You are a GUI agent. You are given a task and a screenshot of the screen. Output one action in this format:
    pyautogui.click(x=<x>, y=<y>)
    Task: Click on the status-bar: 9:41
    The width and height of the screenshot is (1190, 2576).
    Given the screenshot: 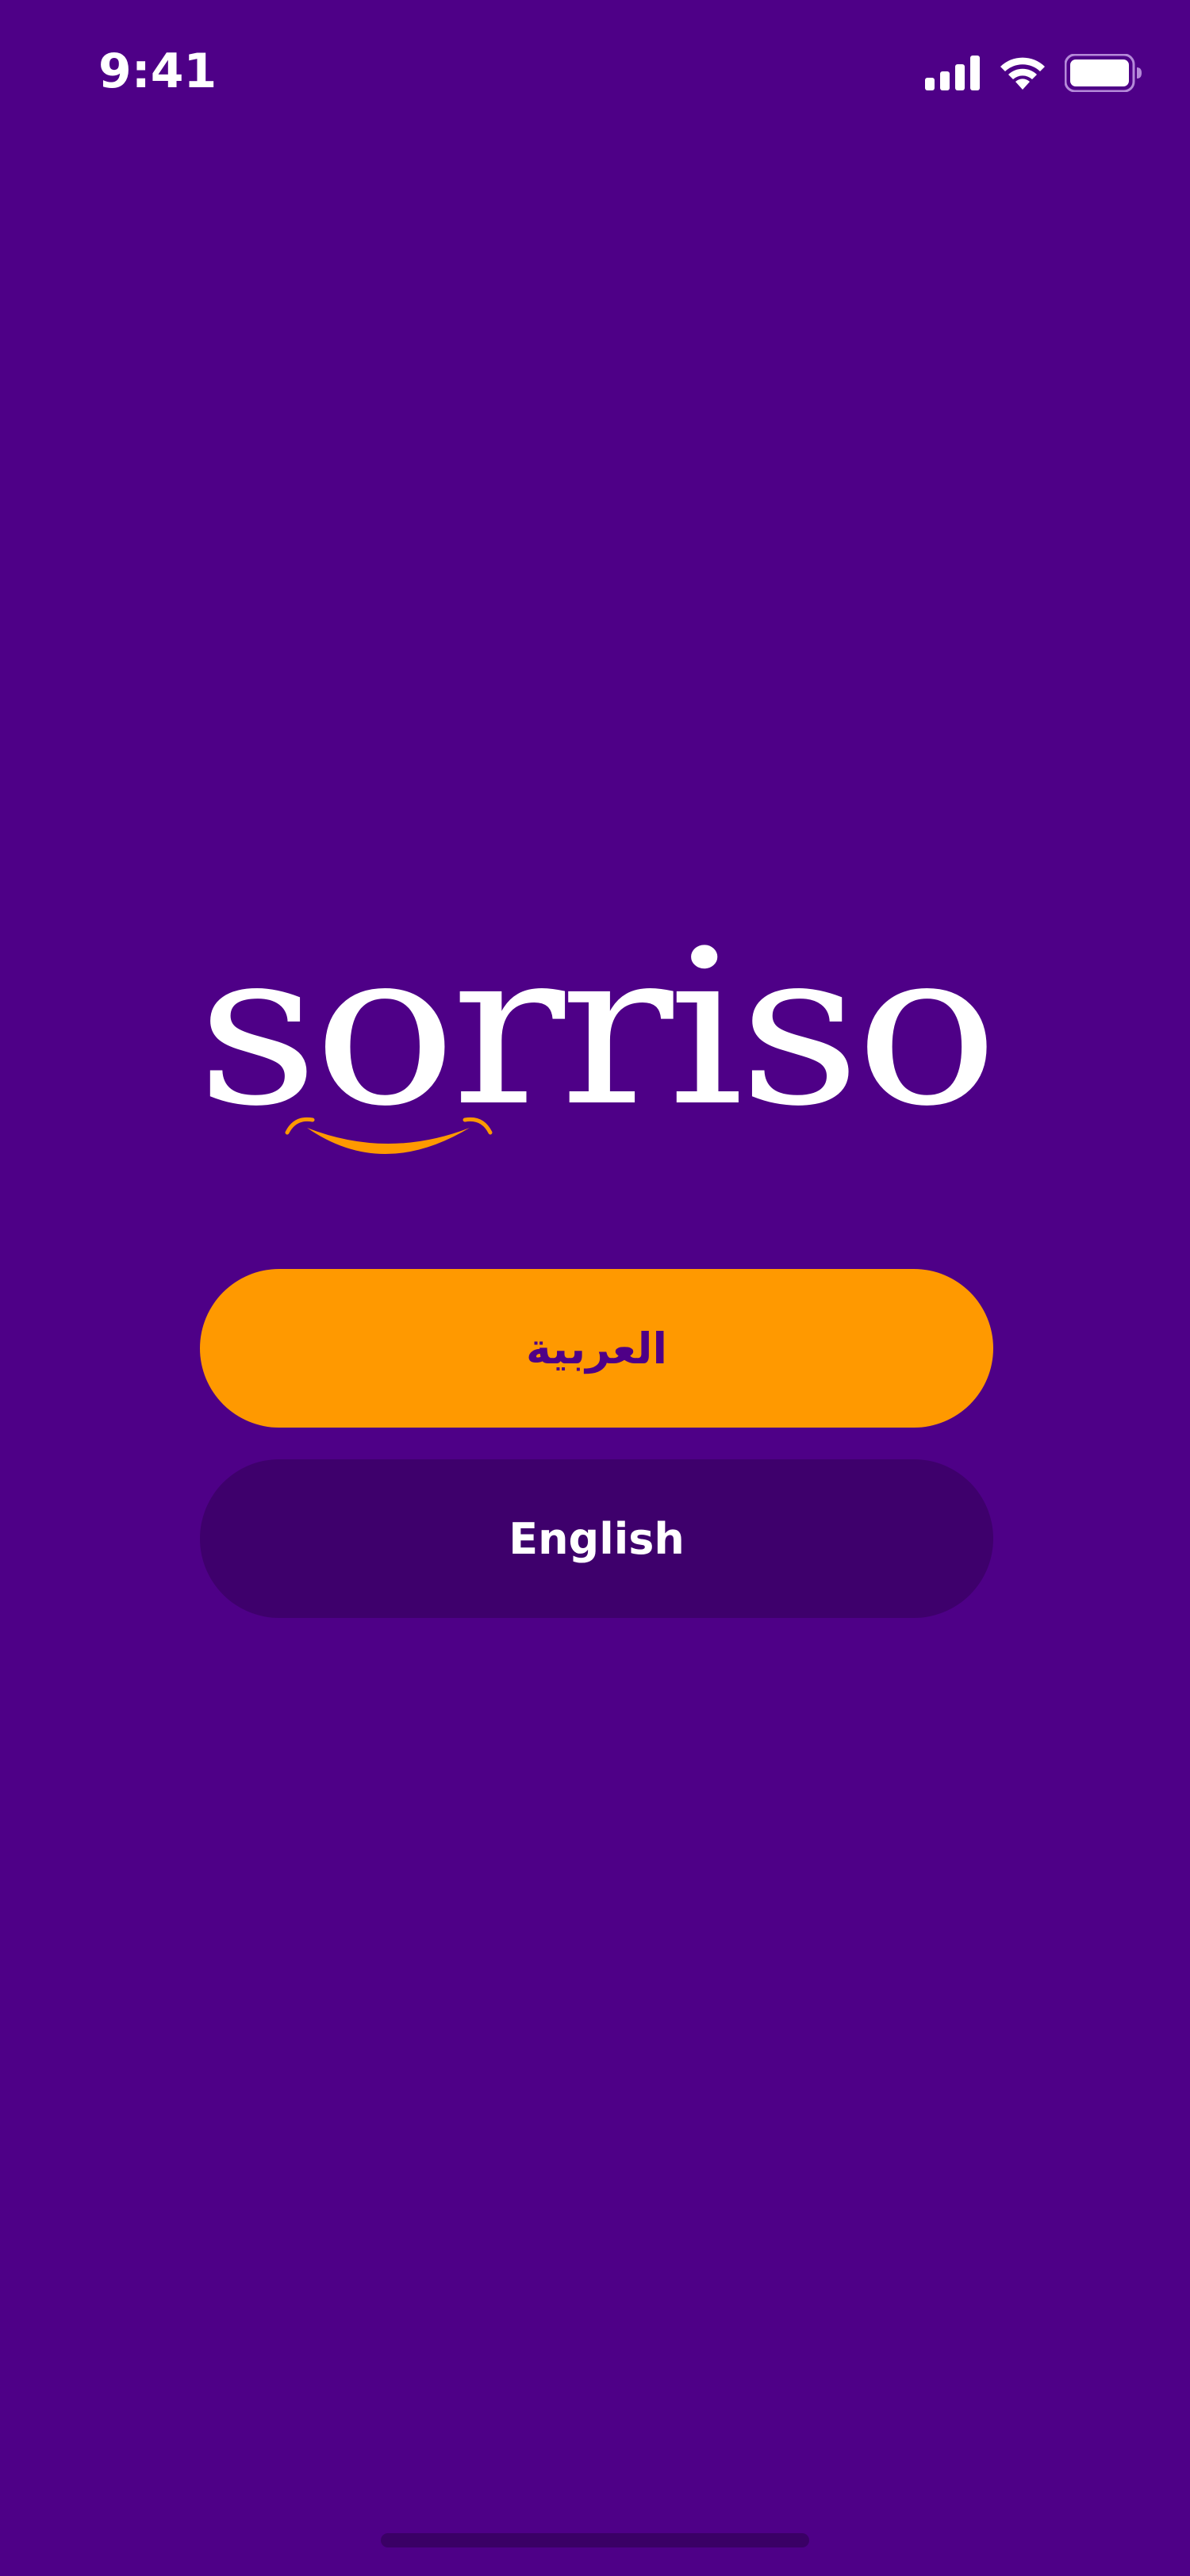 What is the action you would take?
    pyautogui.click(x=595, y=72)
    